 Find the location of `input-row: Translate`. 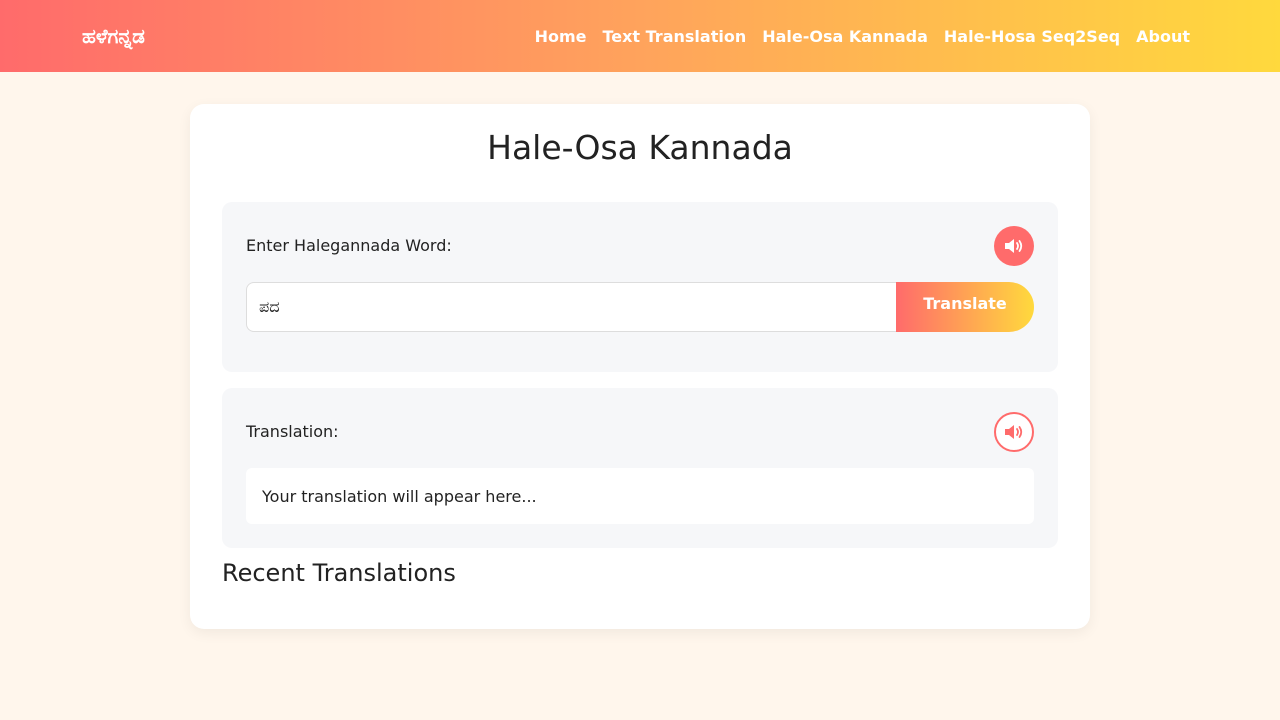

input-row: Translate is located at coordinates (640, 307).